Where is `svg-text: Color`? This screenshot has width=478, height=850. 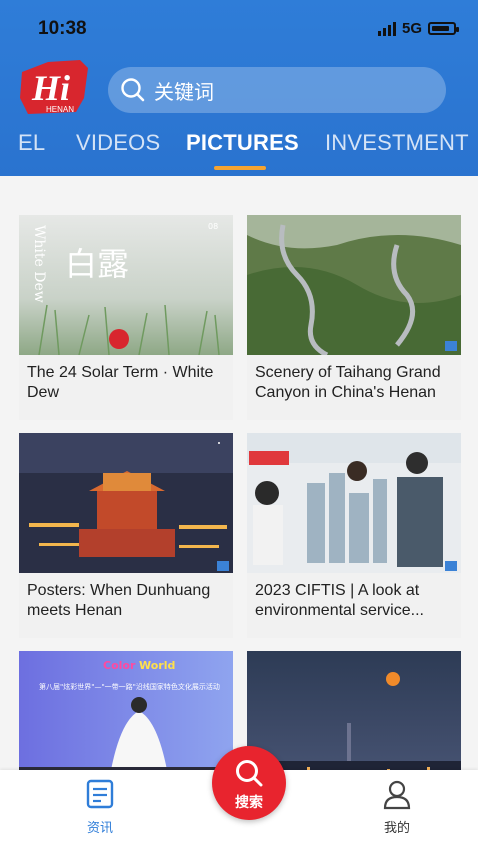 svg-text: Color is located at coordinates (119, 665).